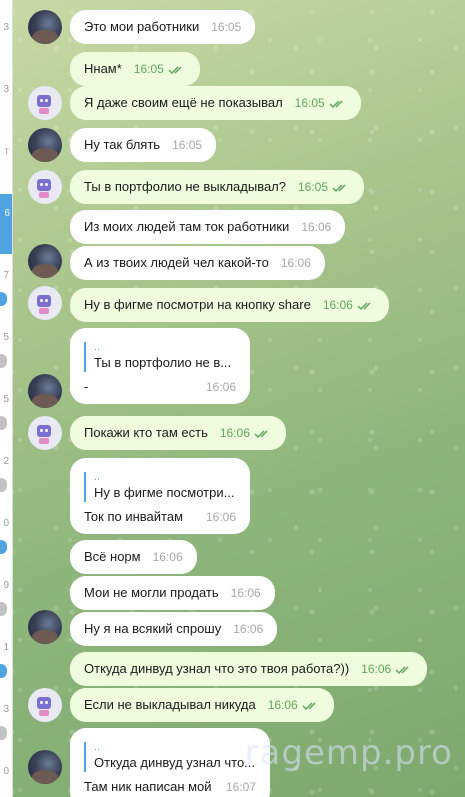 The width and height of the screenshot is (465, 797). I want to click on chat-list-count: 9, so click(6, 585).